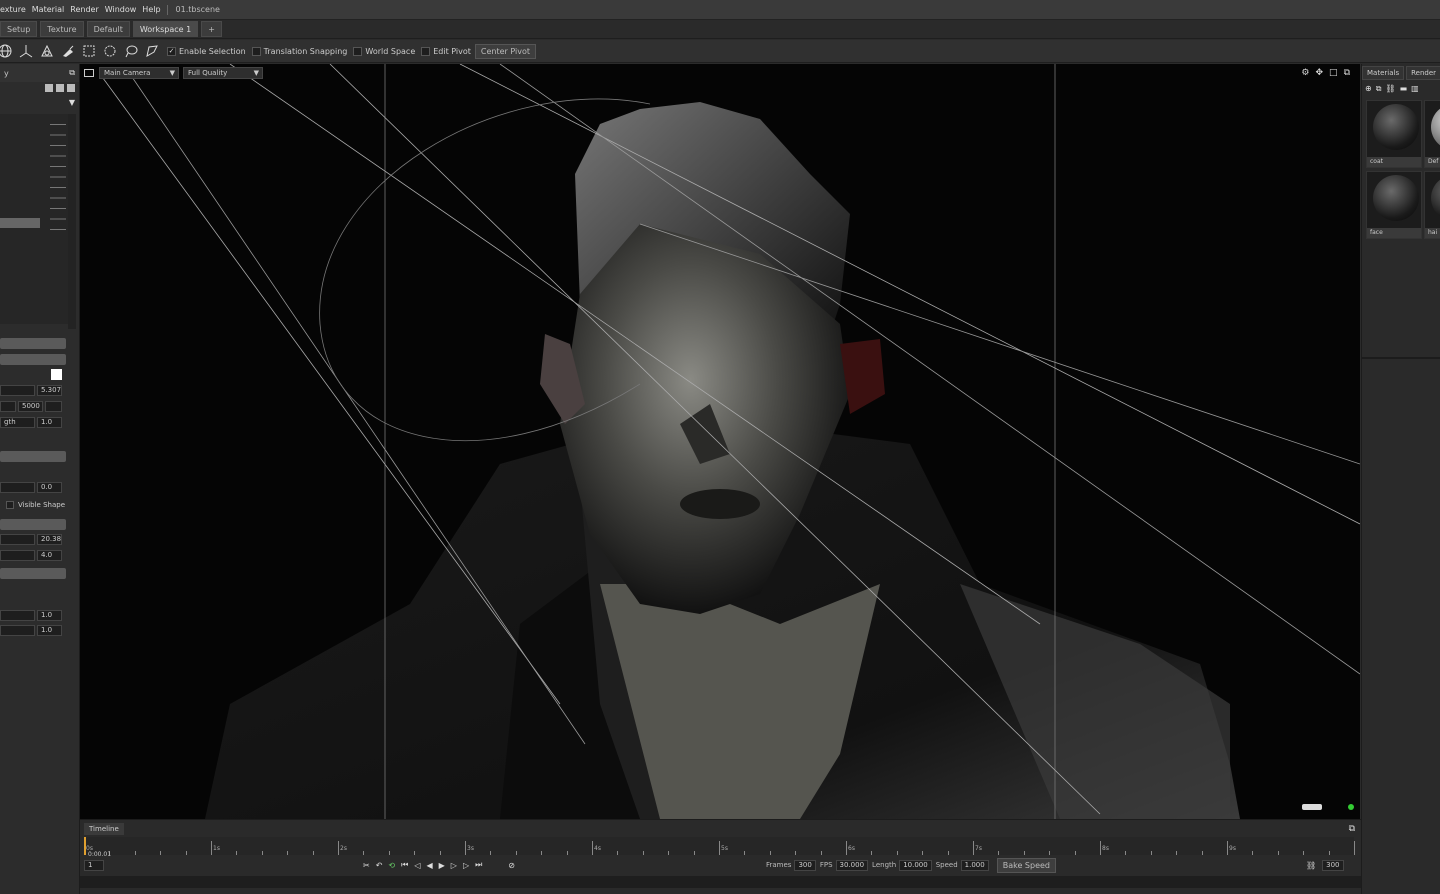 The height and width of the screenshot is (894, 1440). What do you see at coordinates (446, 51) in the screenshot?
I see `edit-pivot-toggle: Edit Pivot` at bounding box center [446, 51].